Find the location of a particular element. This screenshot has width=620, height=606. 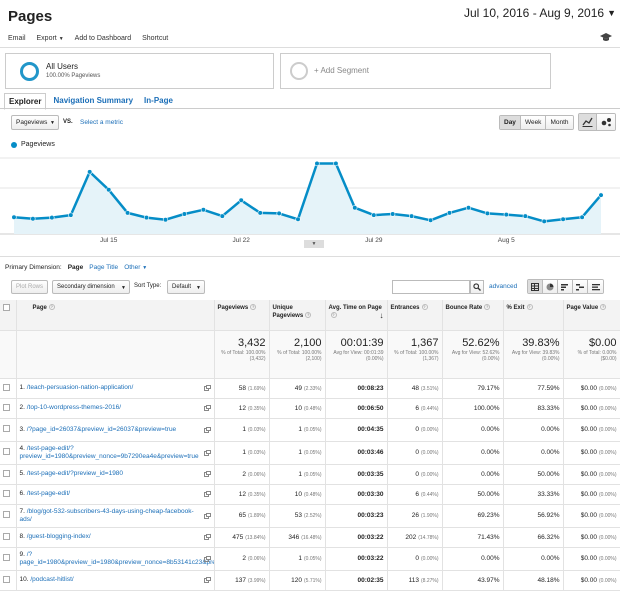

col-exit: % Exit? is located at coordinates (533, 315).